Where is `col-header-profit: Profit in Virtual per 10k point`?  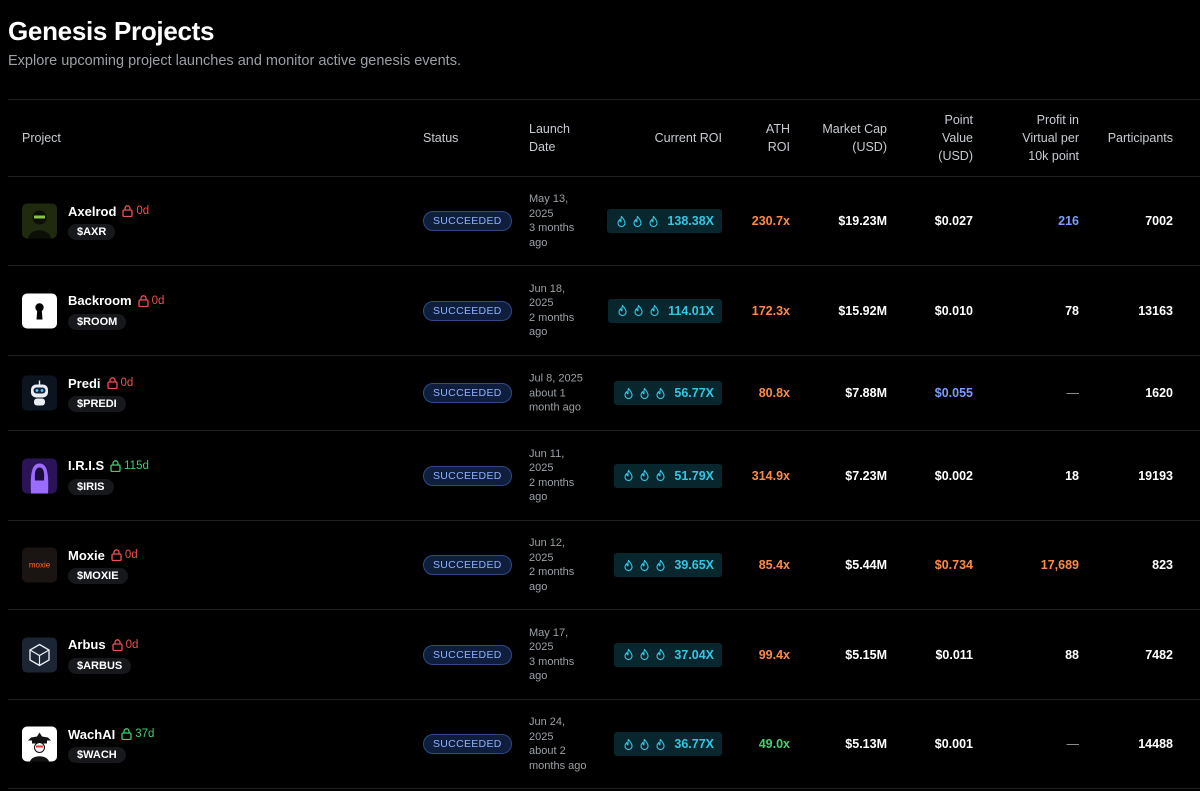
col-header-profit: Profit in Virtual per 10k point is located at coordinates (1050, 138).